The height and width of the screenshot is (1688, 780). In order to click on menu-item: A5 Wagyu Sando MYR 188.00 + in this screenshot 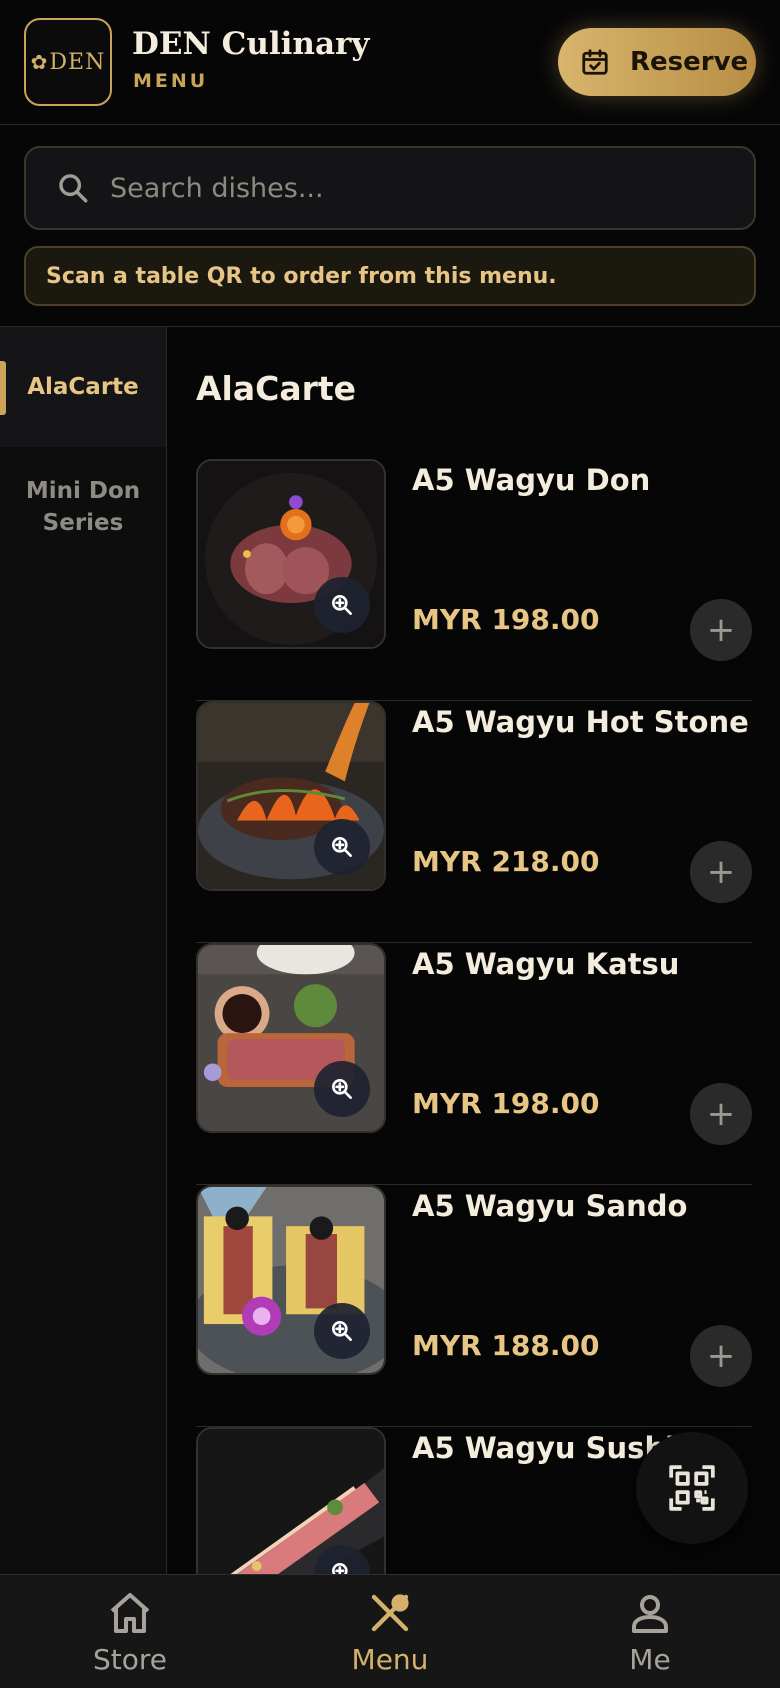, I will do `click(474, 1306)`.